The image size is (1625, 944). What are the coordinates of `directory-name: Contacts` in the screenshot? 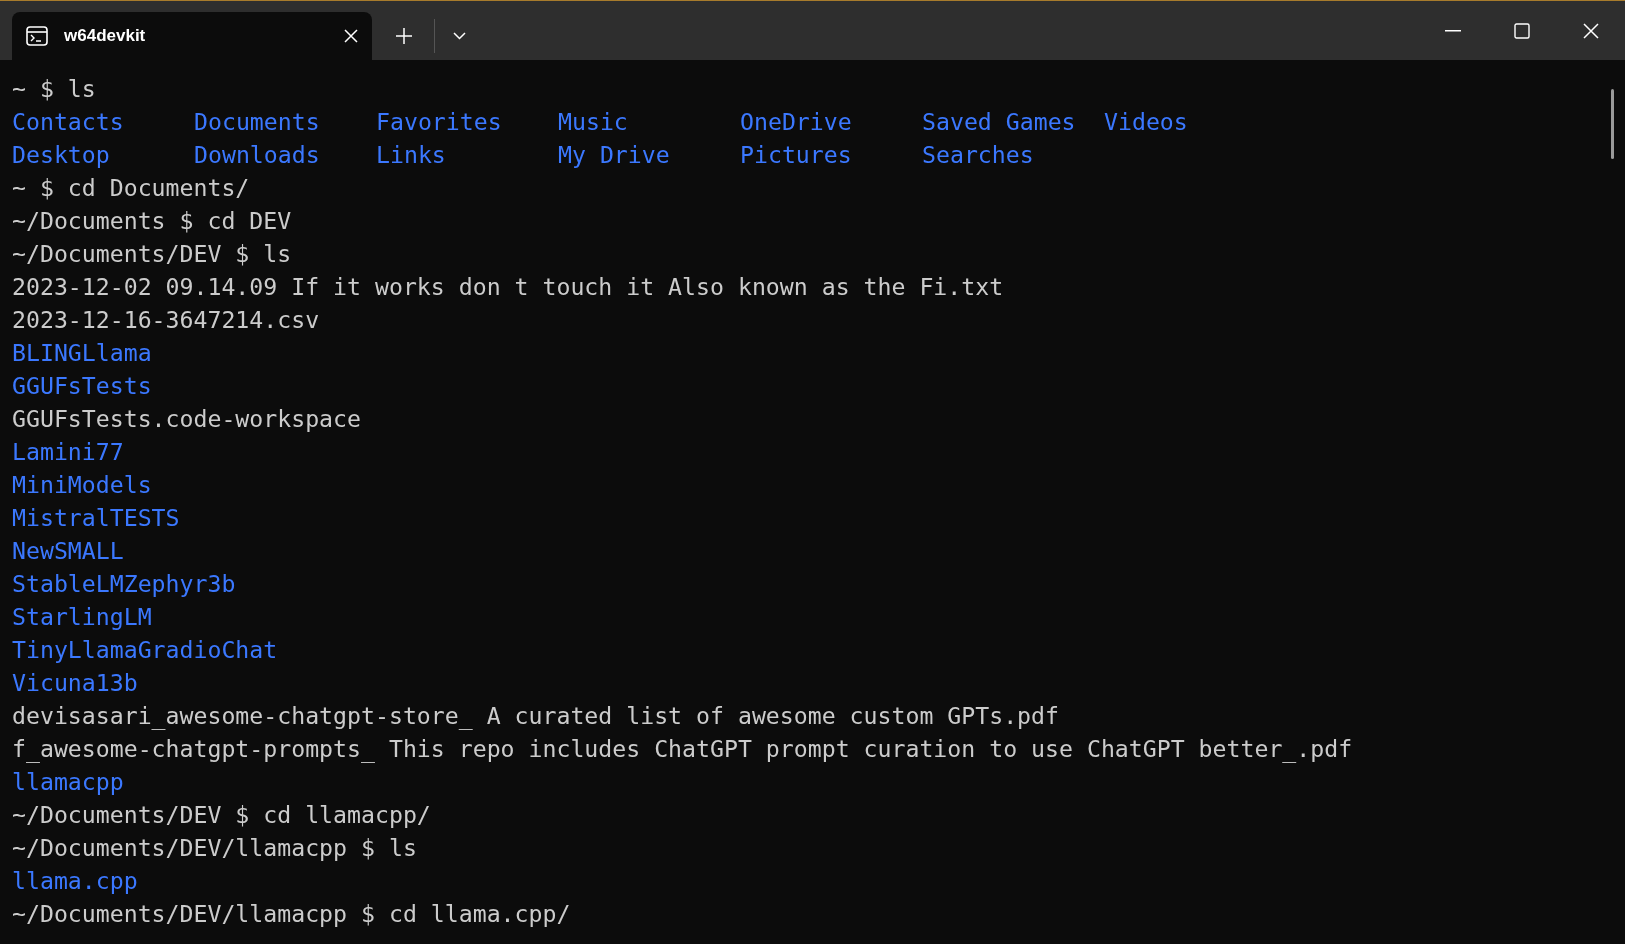 It's located at (68, 122).